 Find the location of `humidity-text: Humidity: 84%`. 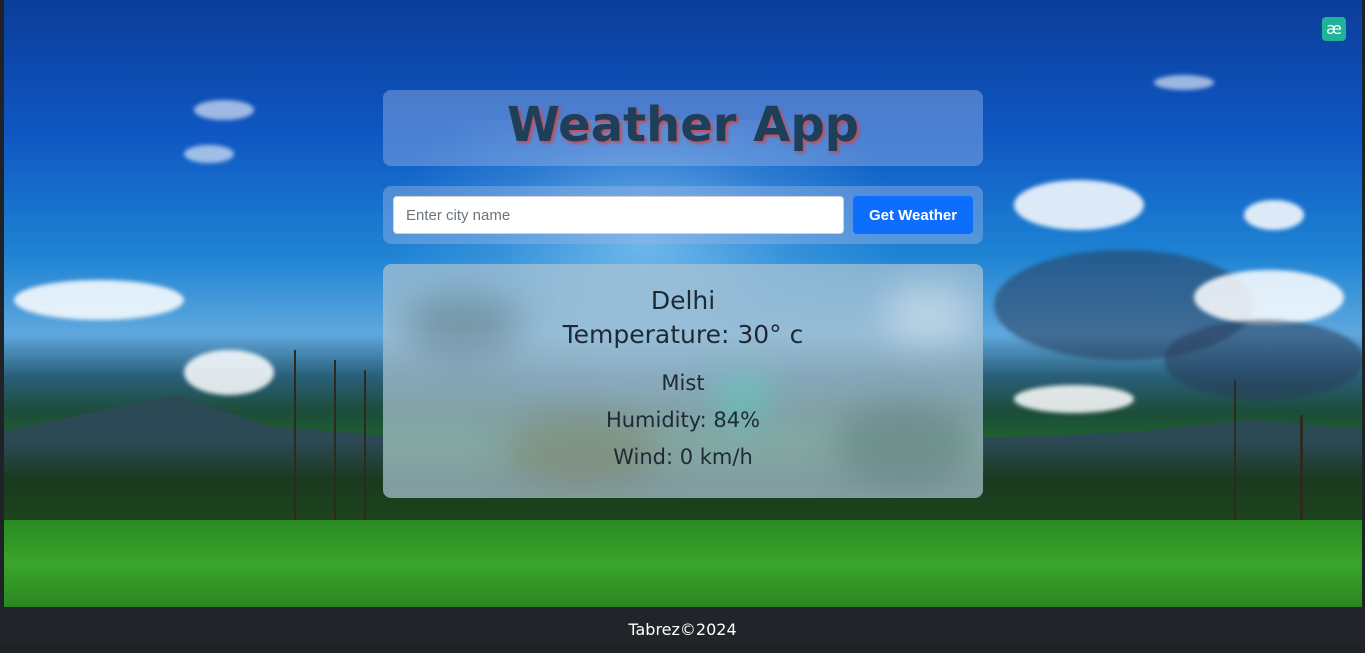

humidity-text: Humidity: 84% is located at coordinates (683, 420).